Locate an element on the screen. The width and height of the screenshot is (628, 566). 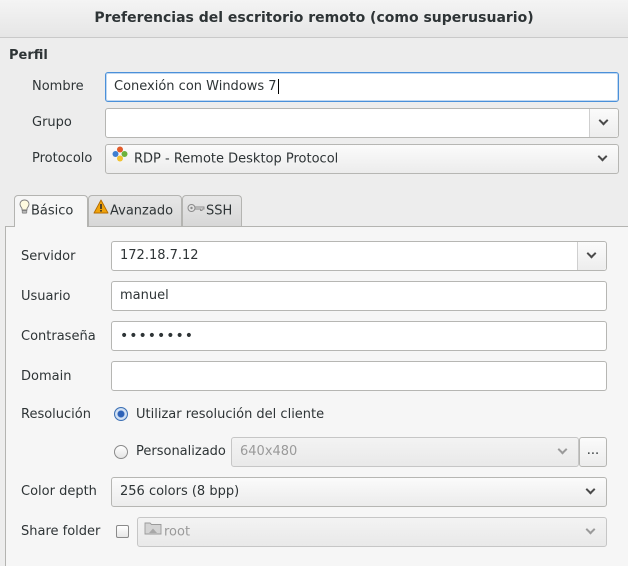
group-combo is located at coordinates (362, 123).